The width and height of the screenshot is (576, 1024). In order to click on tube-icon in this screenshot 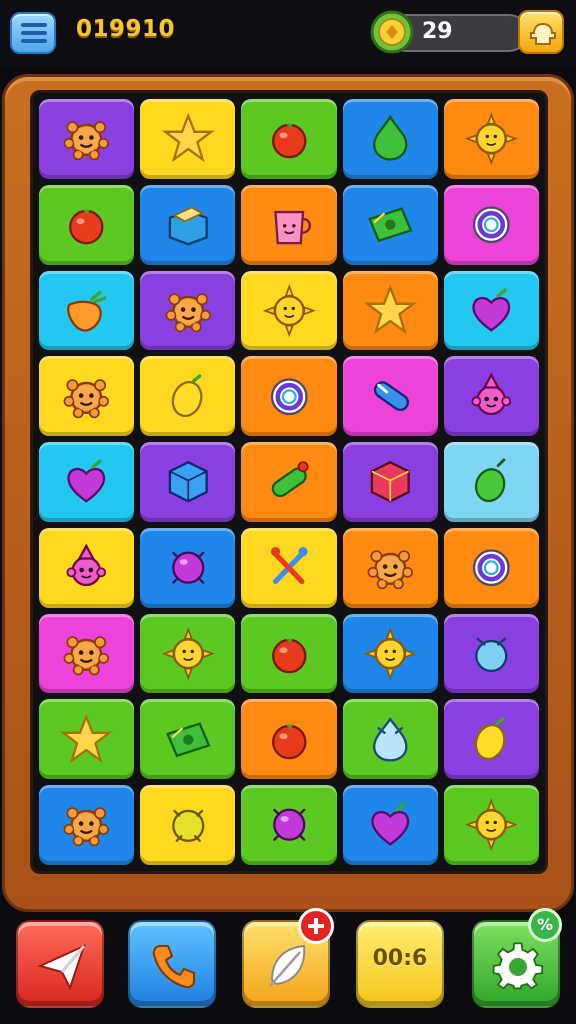, I will do `click(391, 395)`.